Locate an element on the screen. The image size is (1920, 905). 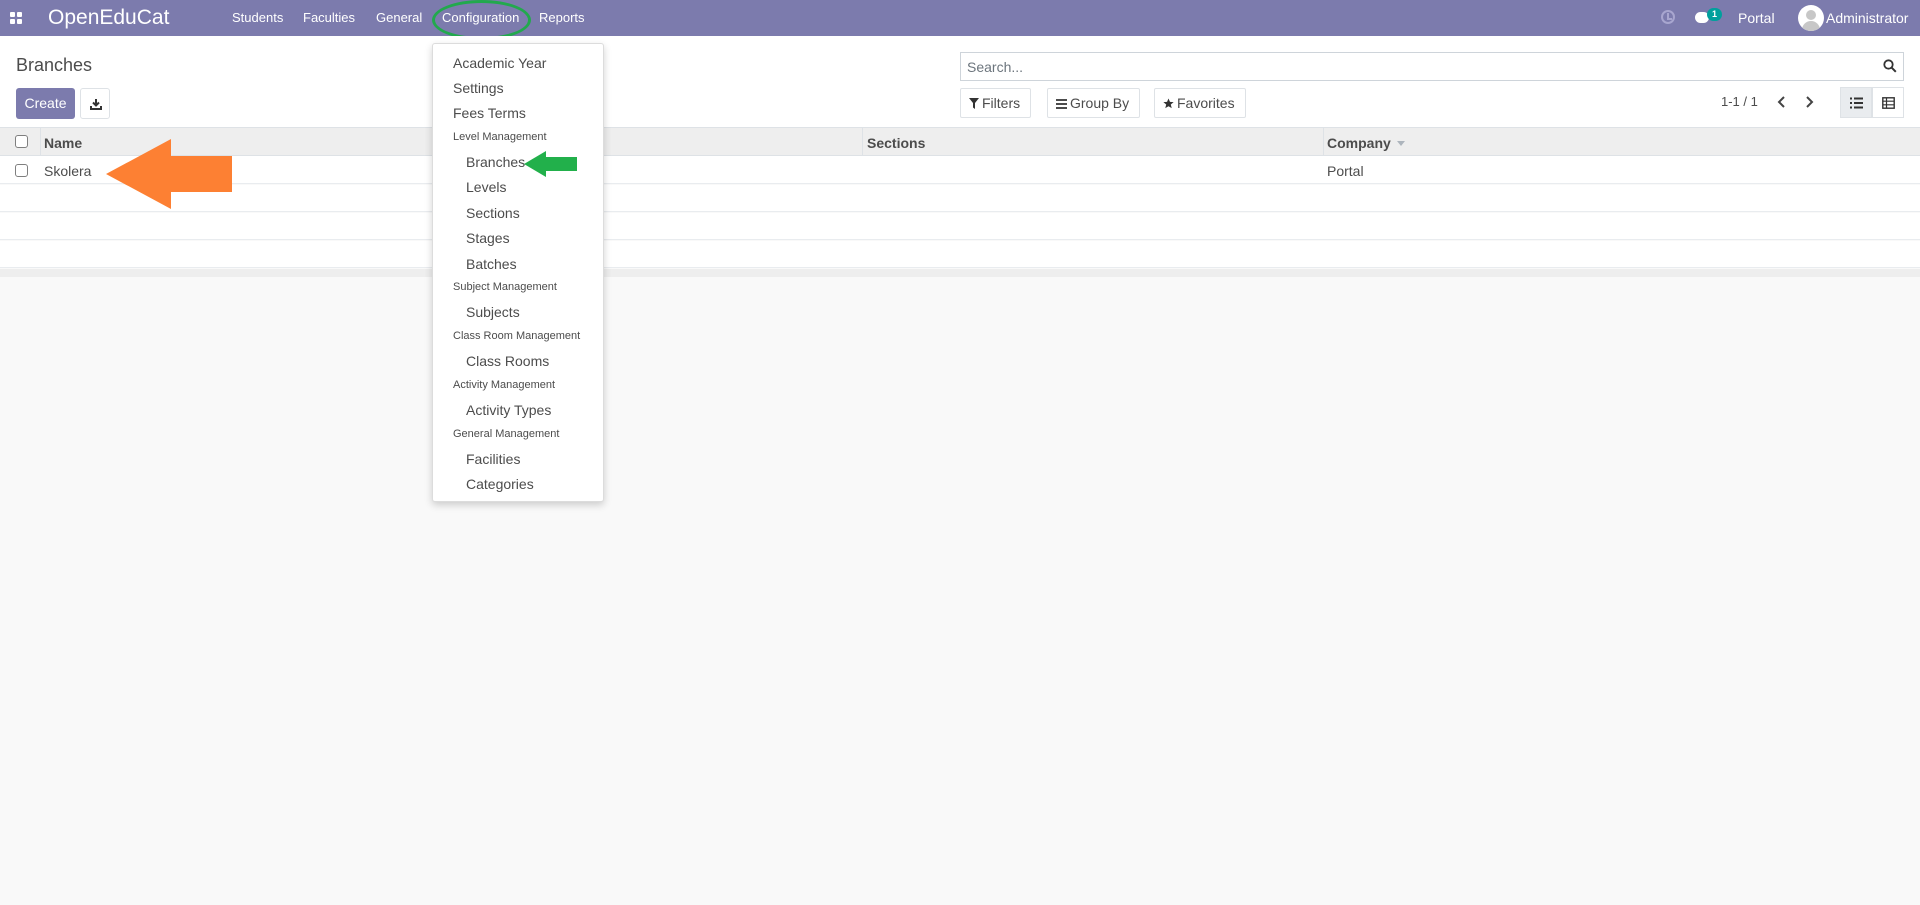
menu-general: General is located at coordinates (399, 17).